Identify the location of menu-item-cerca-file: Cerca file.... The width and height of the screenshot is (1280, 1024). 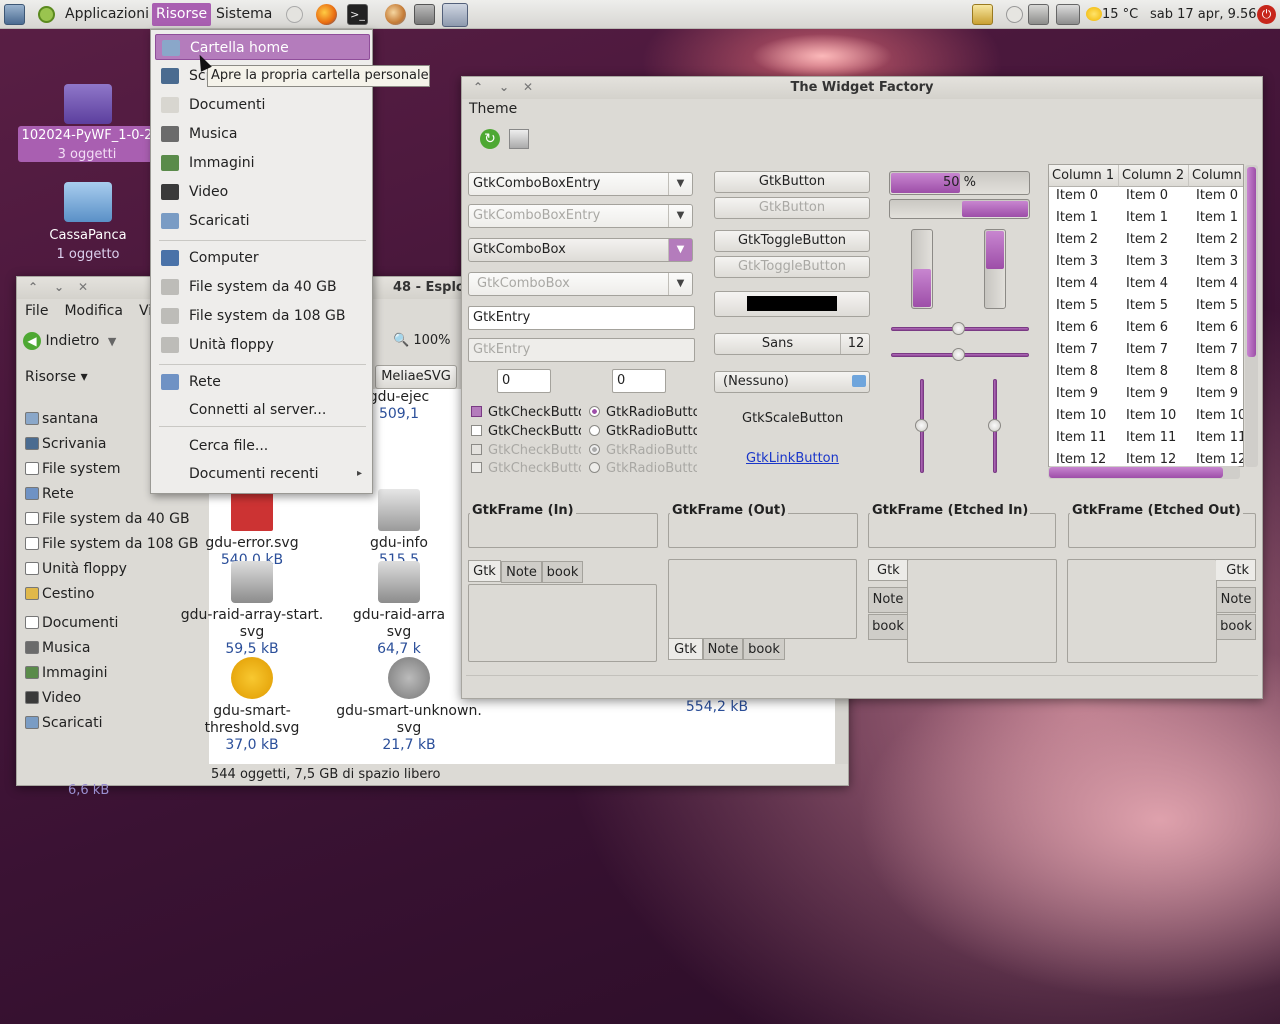
(262, 446).